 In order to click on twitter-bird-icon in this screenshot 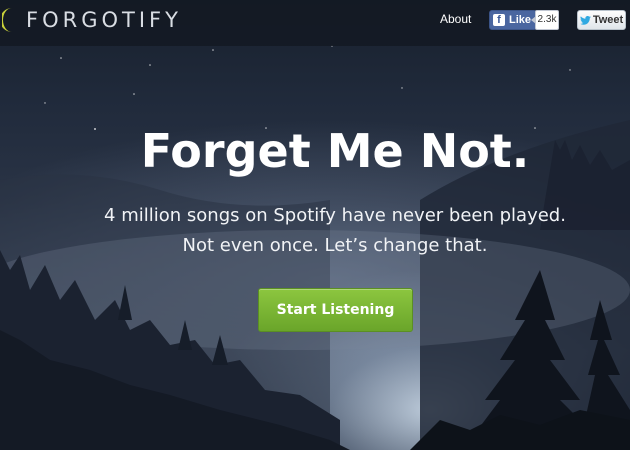, I will do `click(585, 20)`.